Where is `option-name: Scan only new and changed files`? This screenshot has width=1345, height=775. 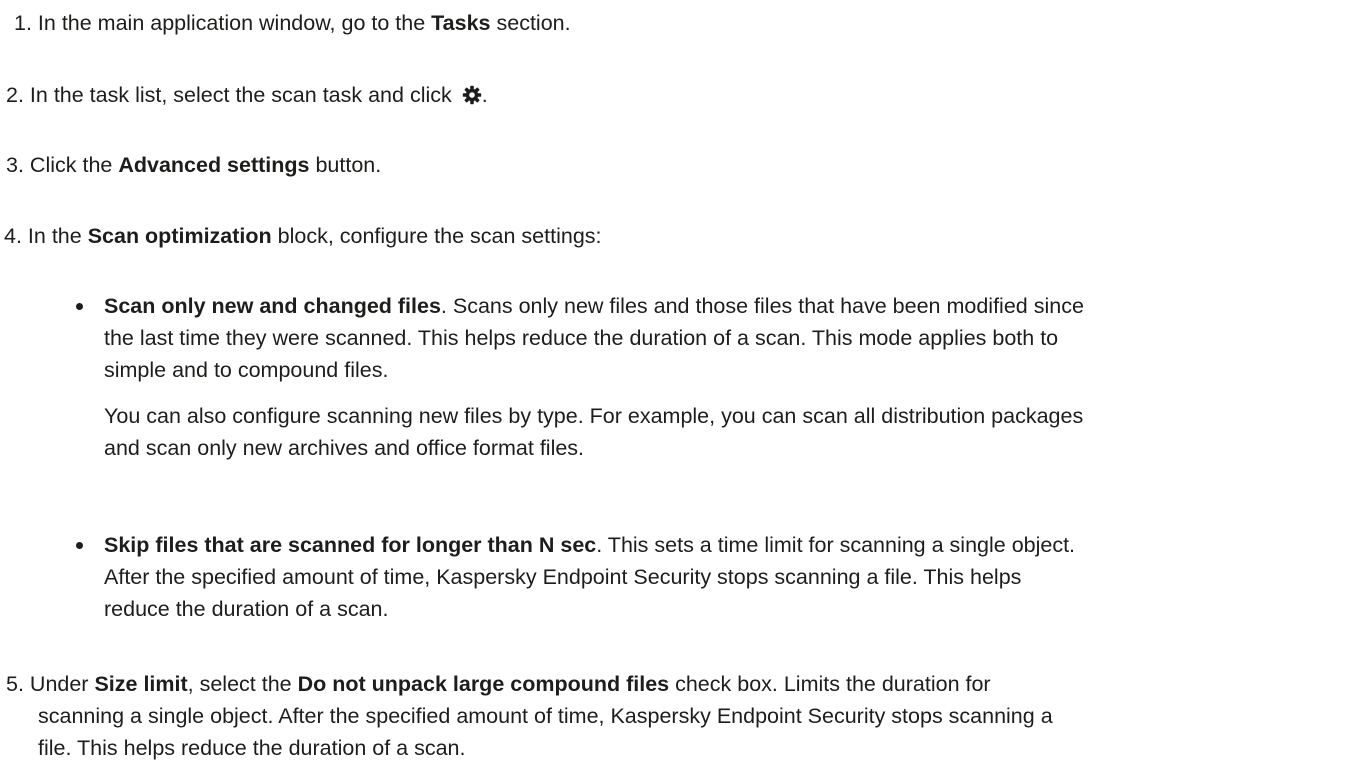
option-name: Scan only new and changed files is located at coordinates (272, 306).